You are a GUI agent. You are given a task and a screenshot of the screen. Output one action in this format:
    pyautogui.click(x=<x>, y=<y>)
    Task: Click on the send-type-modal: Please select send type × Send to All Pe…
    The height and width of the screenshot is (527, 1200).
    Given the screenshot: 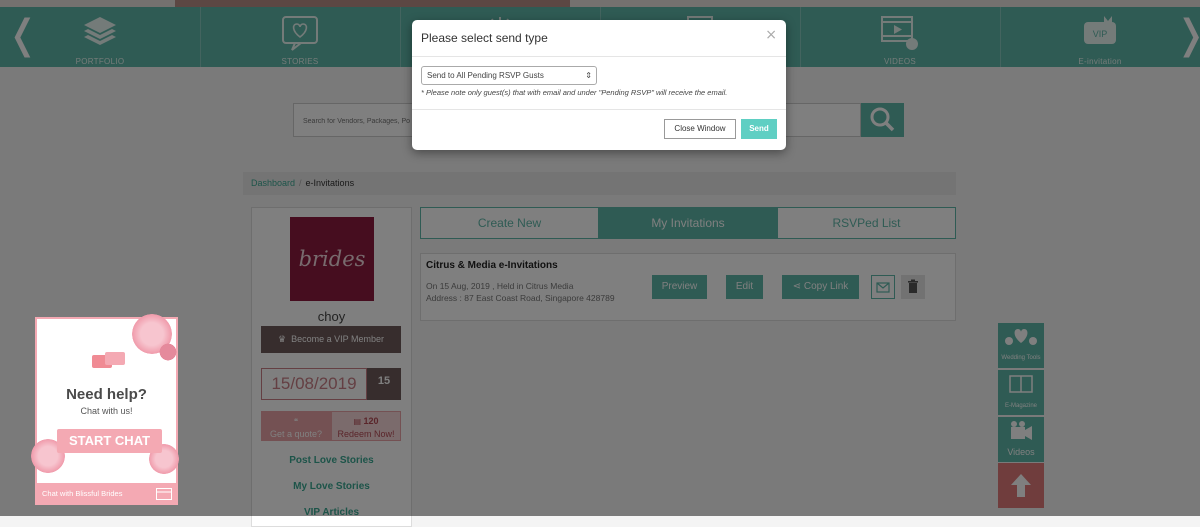 What is the action you would take?
    pyautogui.click(x=599, y=85)
    